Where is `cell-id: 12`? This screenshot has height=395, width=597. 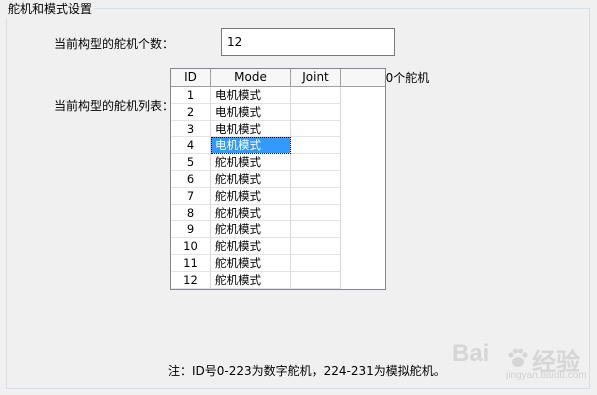 cell-id: 12 is located at coordinates (191, 280).